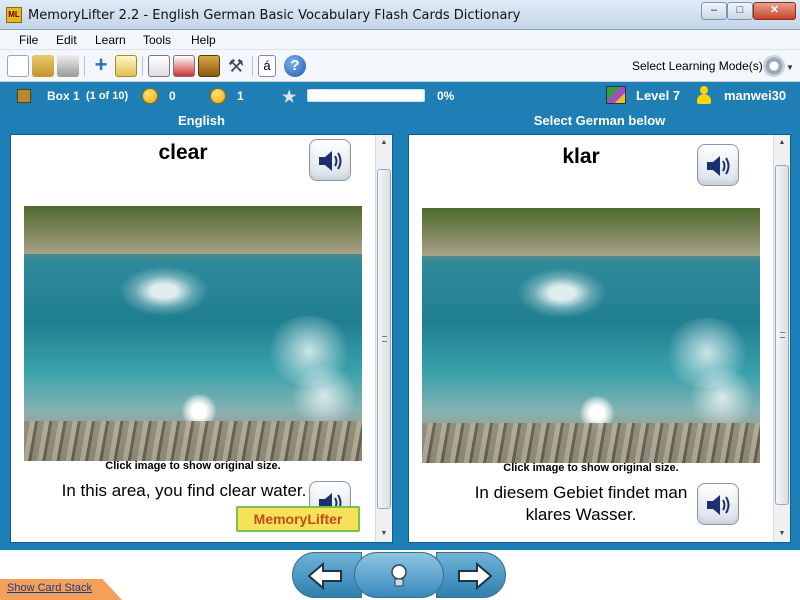  I want to click on gear-icon, so click(774, 66).